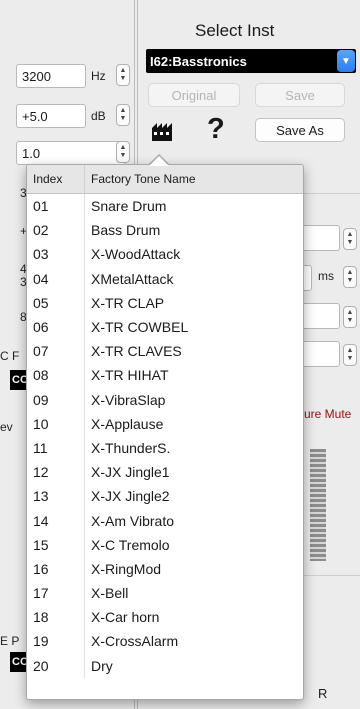 This screenshot has height=709, width=360. Describe the element at coordinates (132, 520) in the screenshot. I see `tone-name: X-Am Vibrato` at that location.